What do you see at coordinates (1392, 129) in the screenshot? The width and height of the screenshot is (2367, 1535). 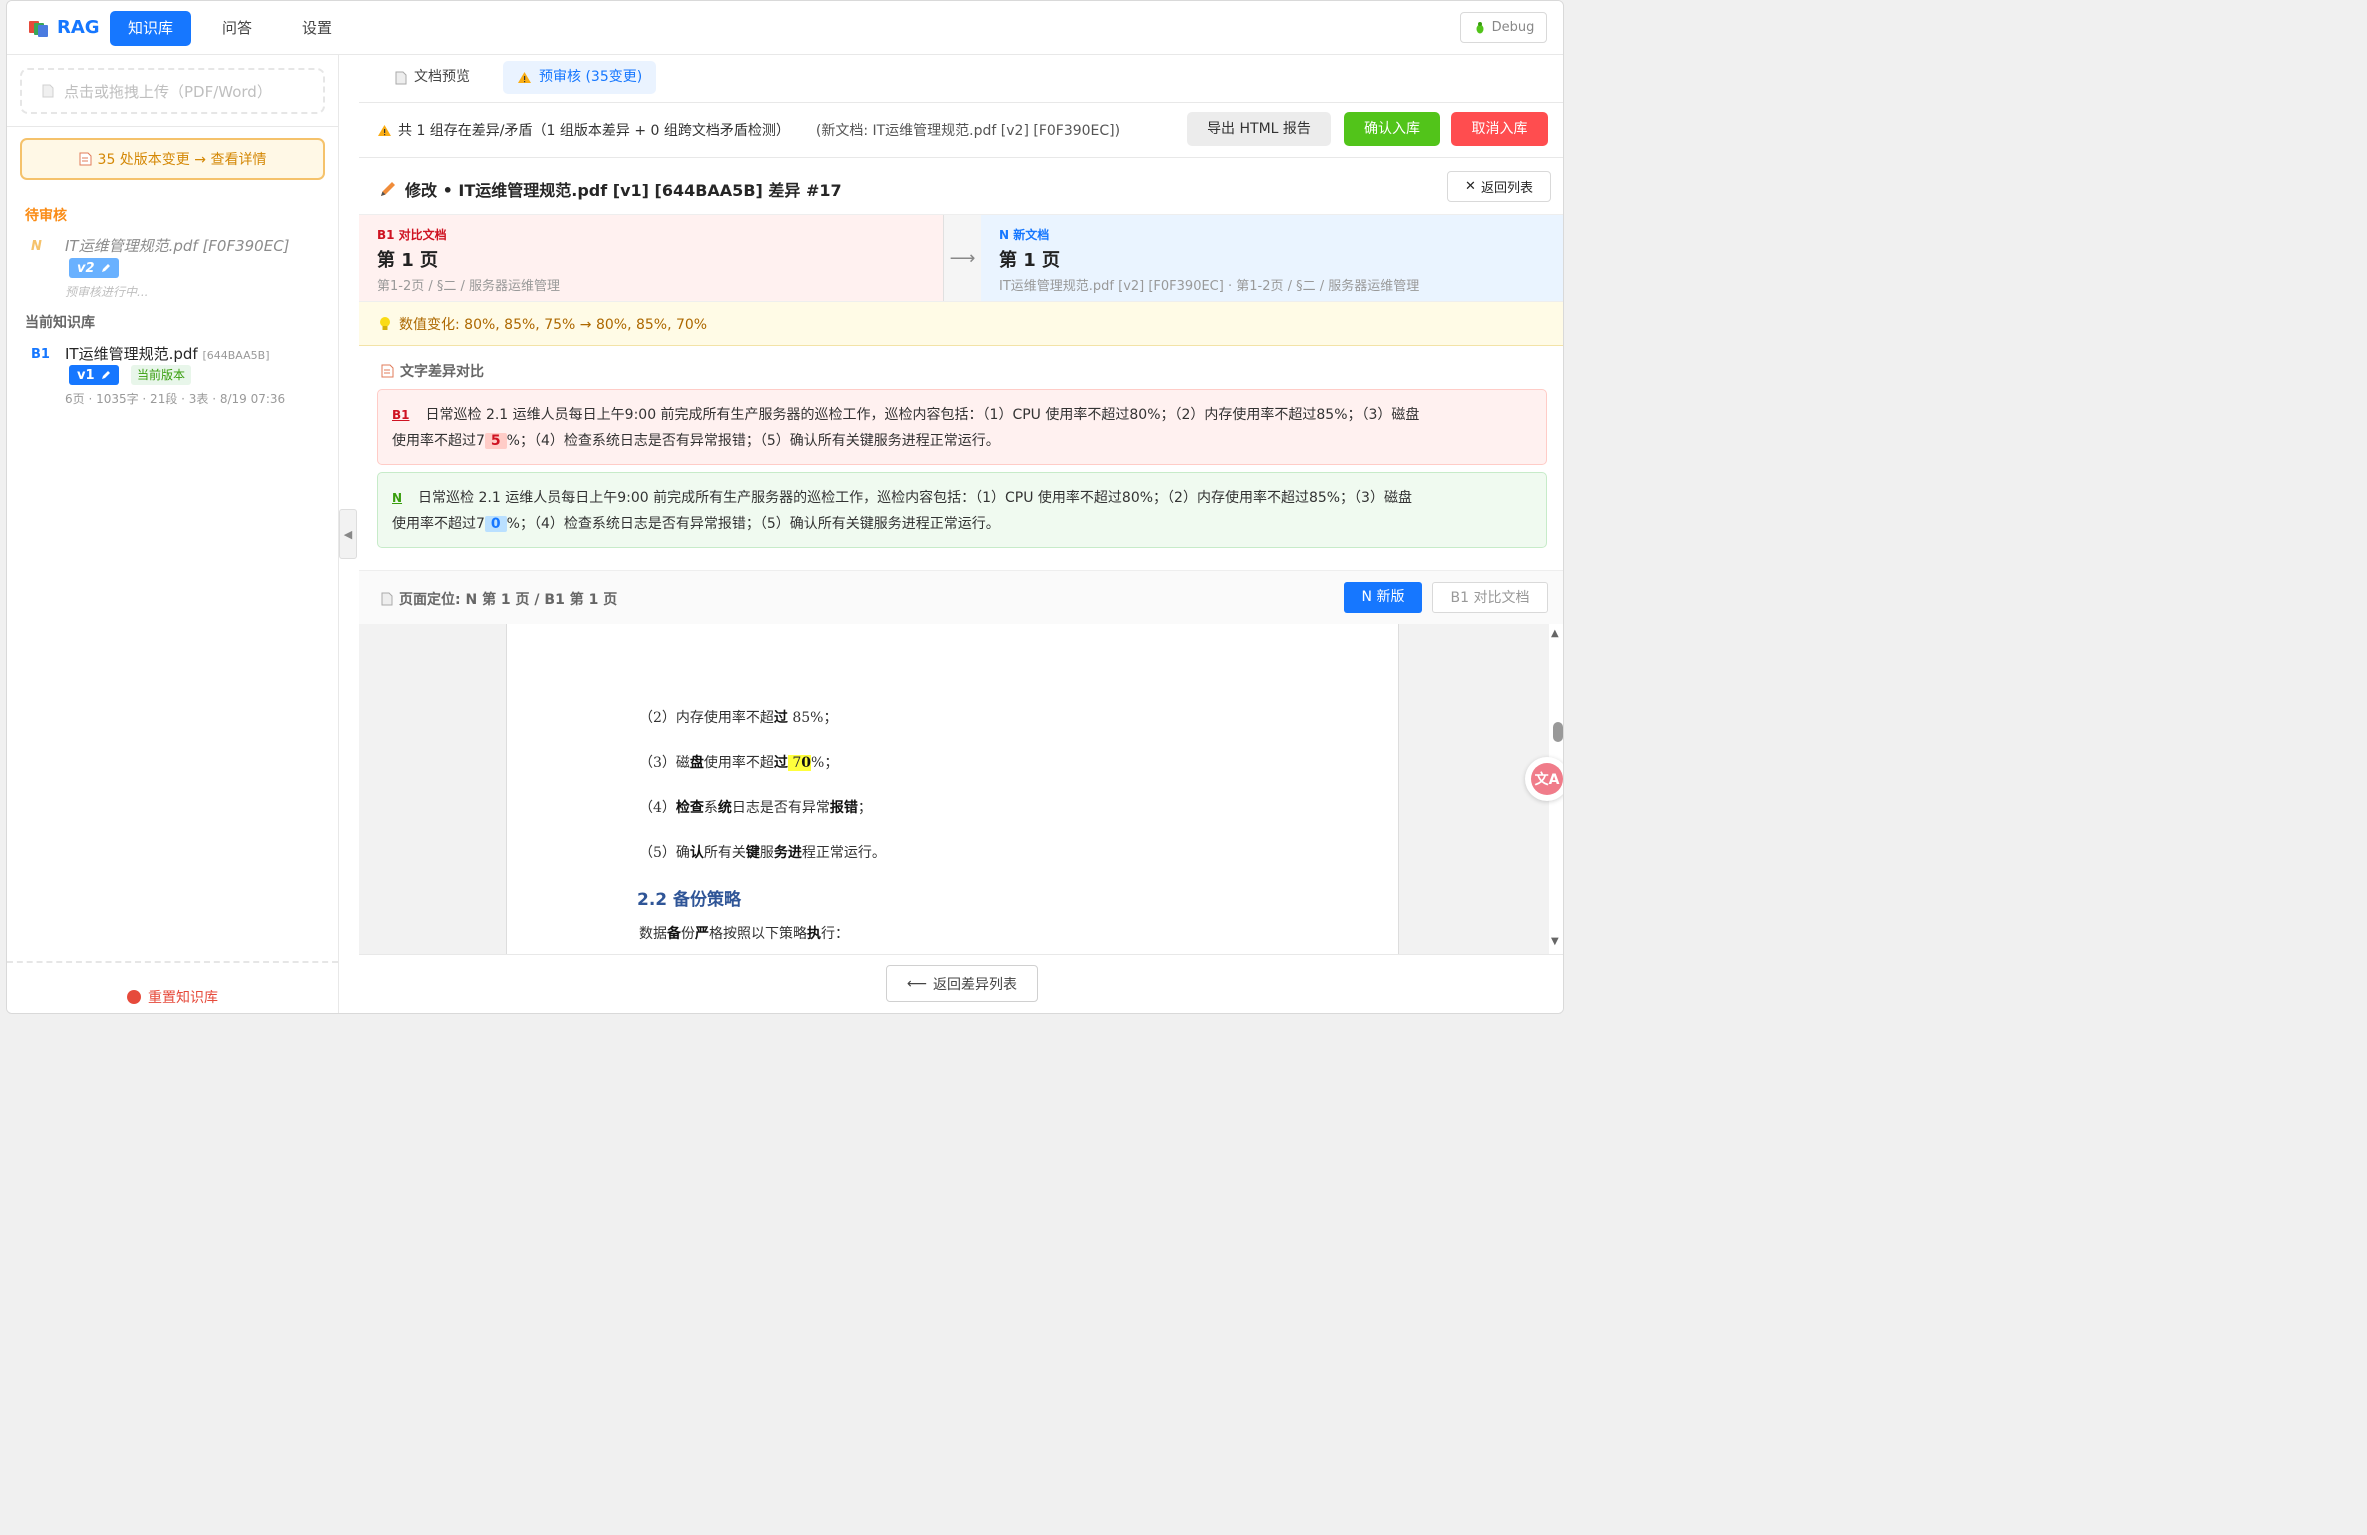 I see `confirm-import-button: 确认入库` at bounding box center [1392, 129].